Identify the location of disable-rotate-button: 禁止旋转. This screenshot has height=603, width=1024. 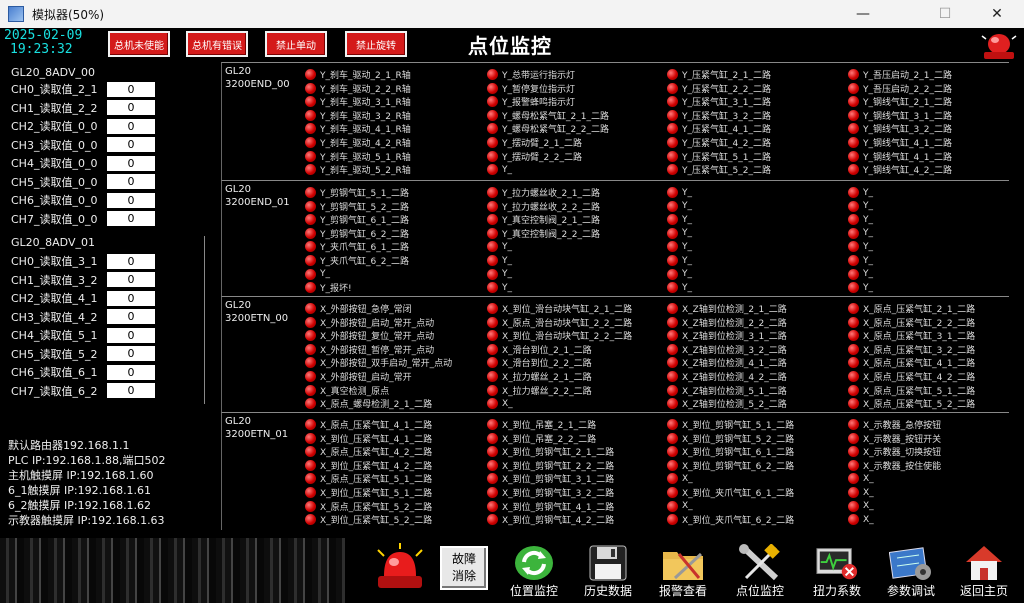
(376, 44).